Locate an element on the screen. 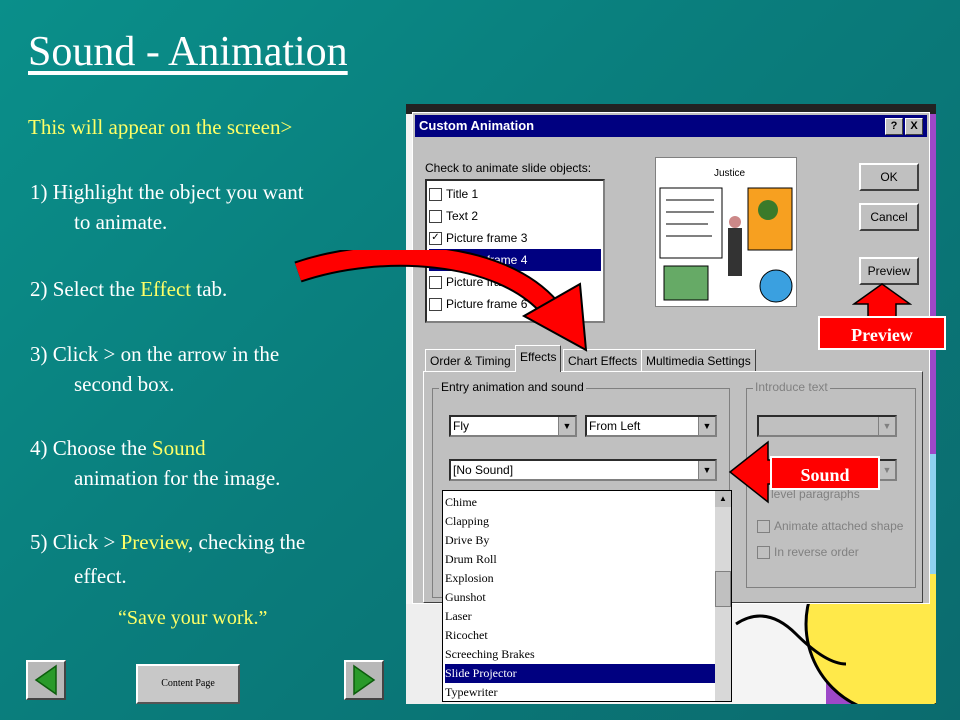 The height and width of the screenshot is (720, 960). next-slide-button is located at coordinates (364, 680).